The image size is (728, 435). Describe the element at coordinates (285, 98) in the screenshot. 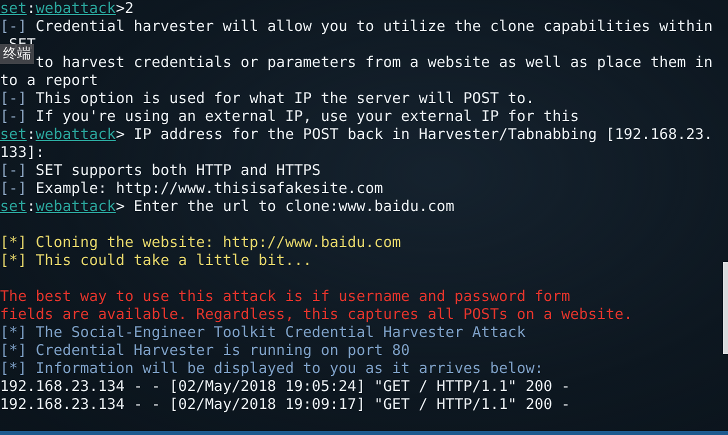

I see `output-text: This option is used for what IP the server will POST to.` at that location.